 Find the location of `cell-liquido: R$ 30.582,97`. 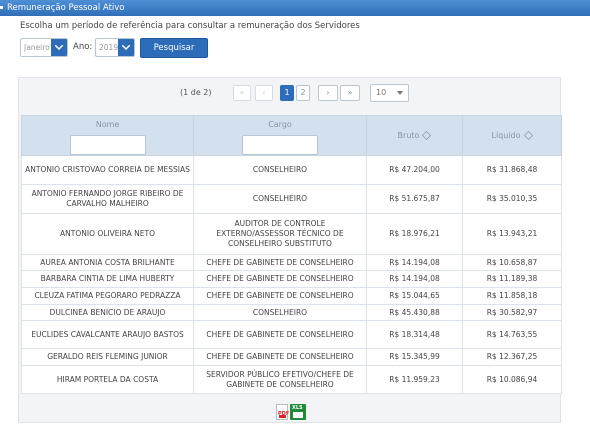

cell-liquido: R$ 30.582,97 is located at coordinates (512, 312).